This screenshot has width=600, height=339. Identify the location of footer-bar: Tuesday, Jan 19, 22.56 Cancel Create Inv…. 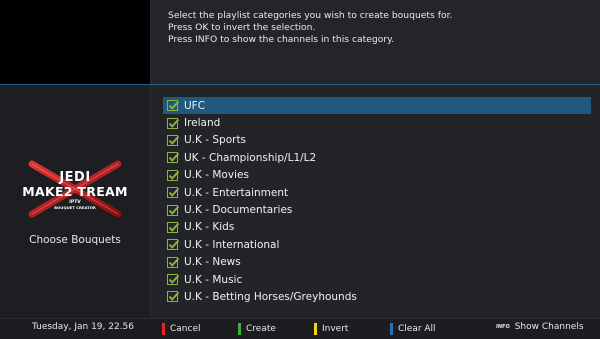
(300, 328).